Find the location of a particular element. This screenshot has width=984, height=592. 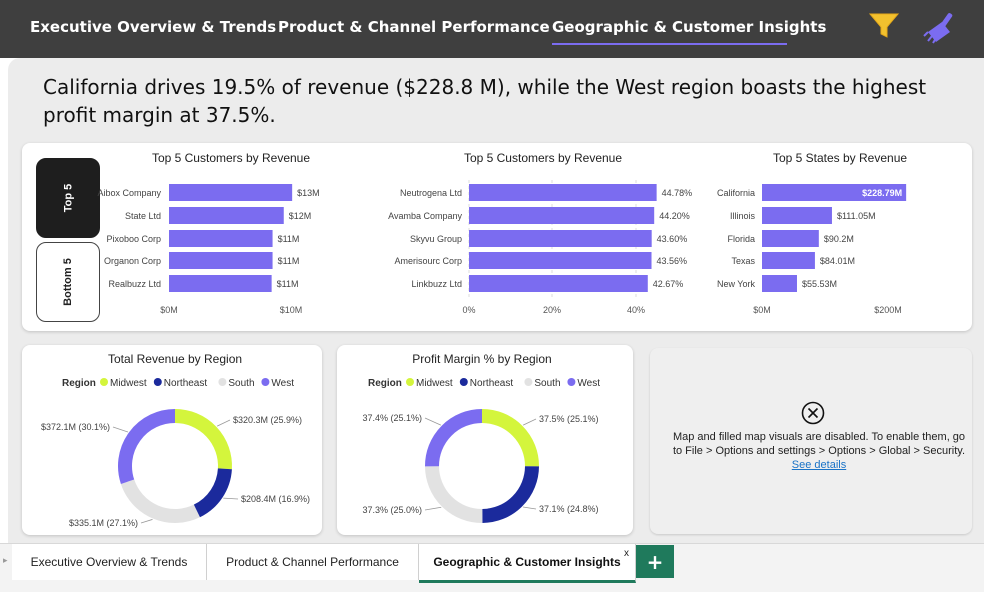

data-label: 37.3% (25.0%) is located at coordinates (392, 510).